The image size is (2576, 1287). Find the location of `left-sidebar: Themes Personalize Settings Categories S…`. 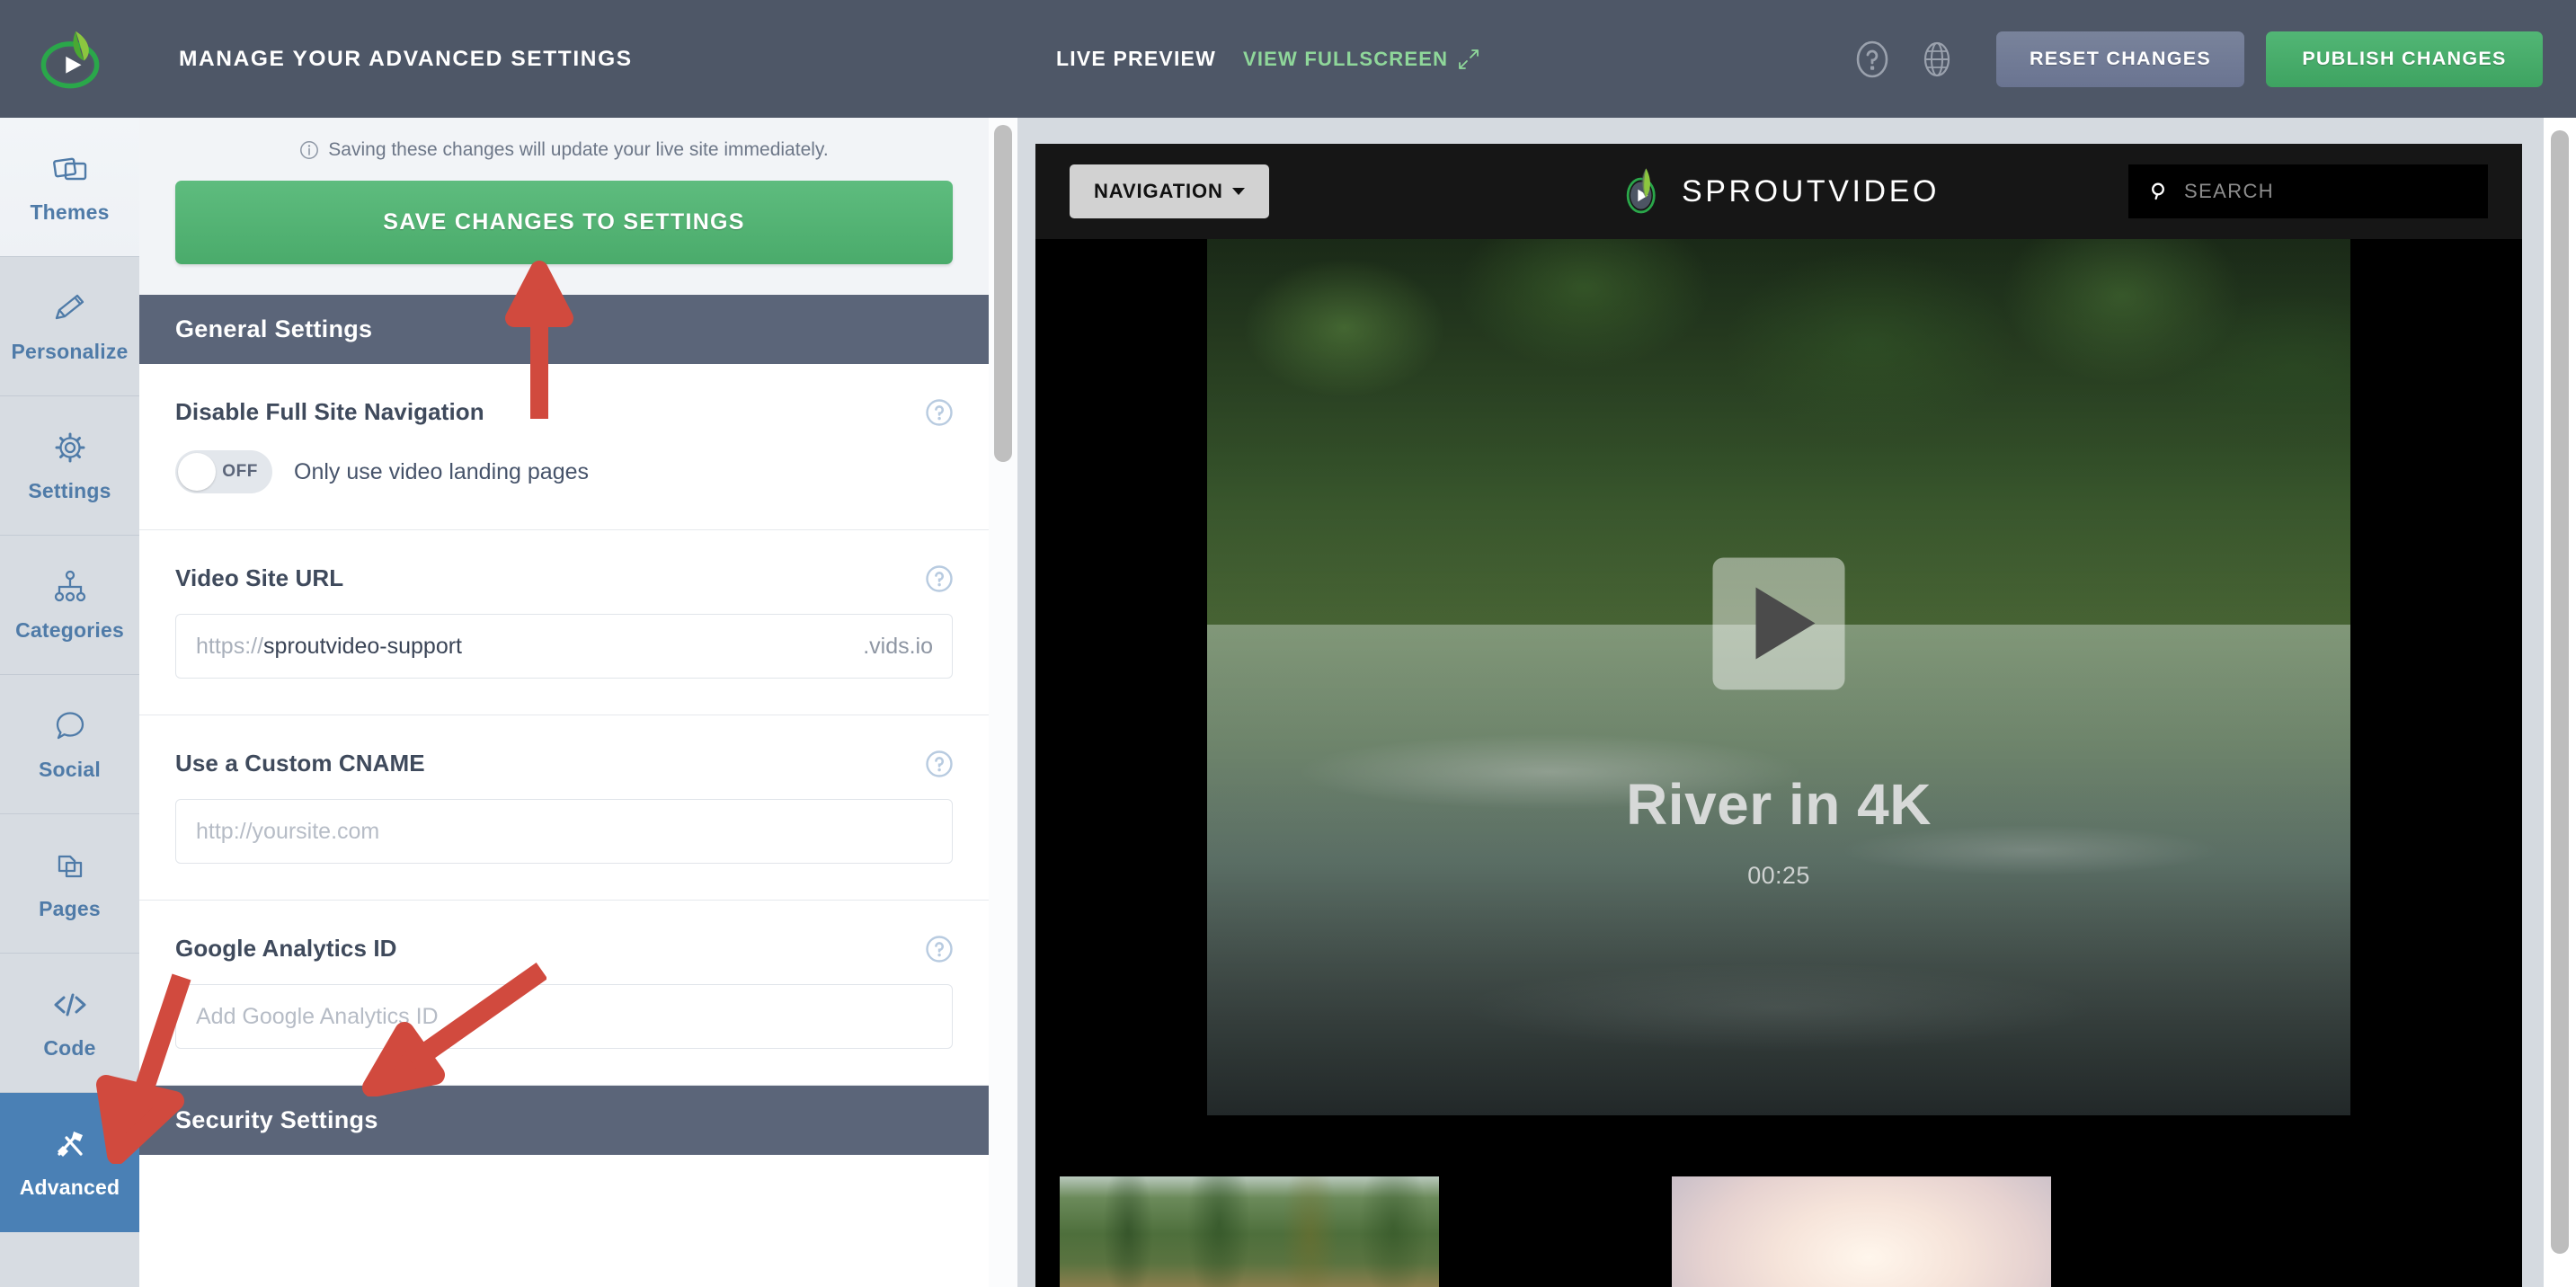

left-sidebar: Themes Personalize Settings Categories S… is located at coordinates (69, 702).